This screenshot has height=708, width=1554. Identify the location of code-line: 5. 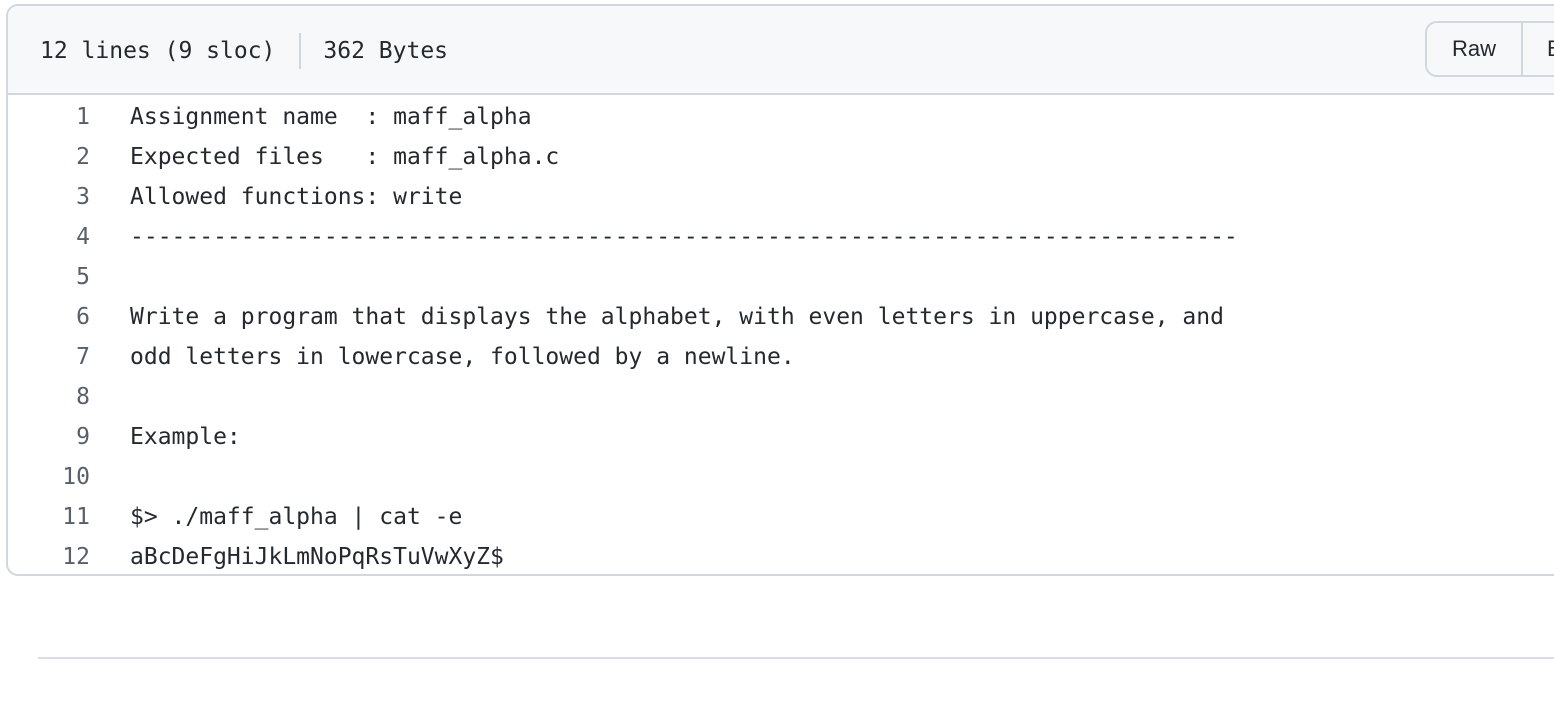
(781, 277).